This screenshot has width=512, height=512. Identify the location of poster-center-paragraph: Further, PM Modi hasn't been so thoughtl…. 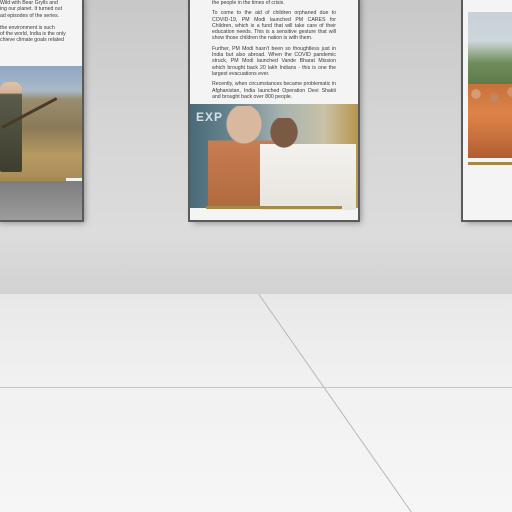
(274, 61).